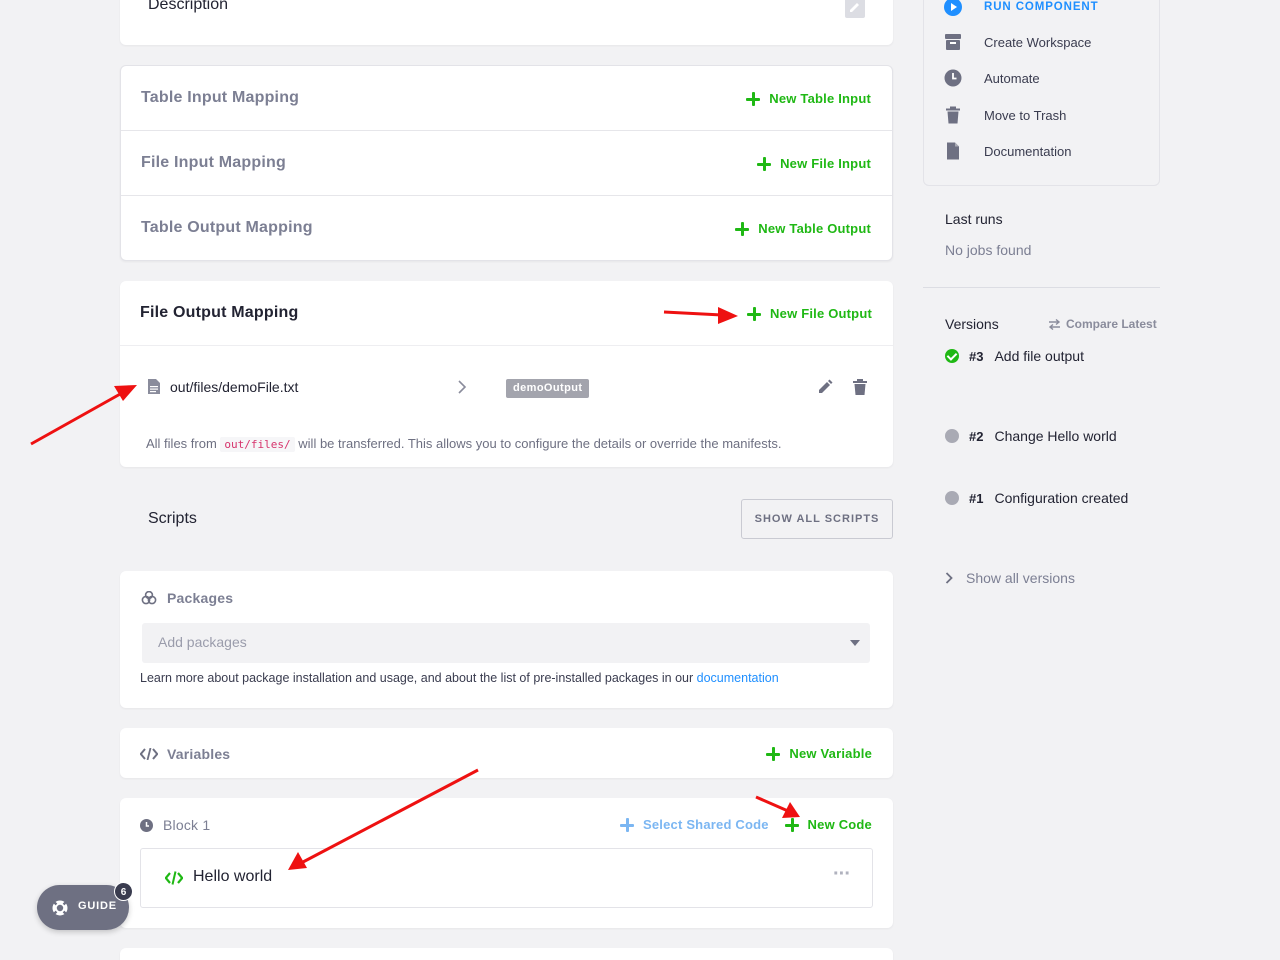 The width and height of the screenshot is (1280, 960). What do you see at coordinates (200, 598) in the screenshot?
I see `packages-title: Packages` at bounding box center [200, 598].